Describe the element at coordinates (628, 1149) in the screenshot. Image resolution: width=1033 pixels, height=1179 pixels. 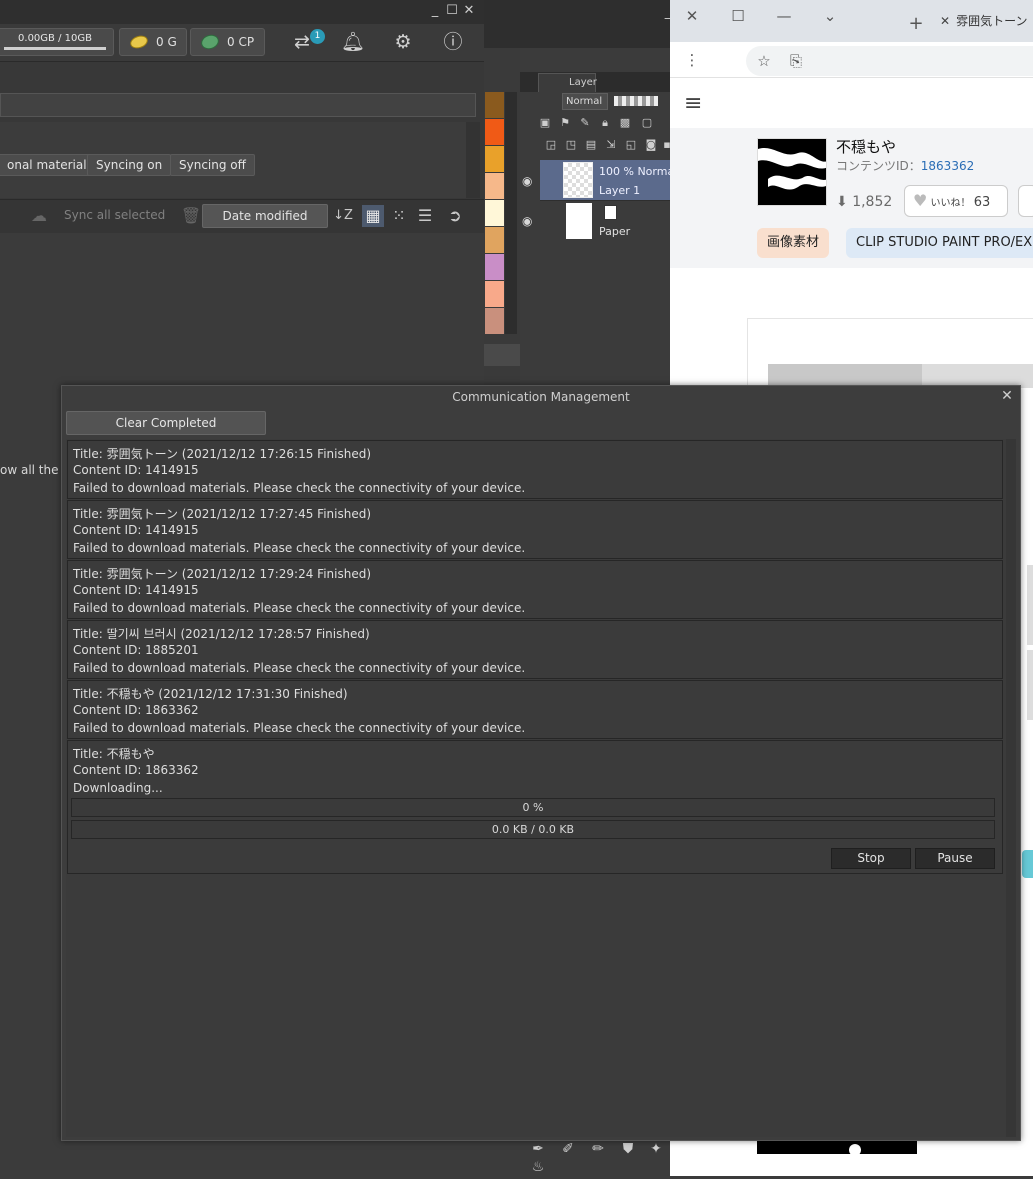
I see `stamp-icon: ⛊` at that location.